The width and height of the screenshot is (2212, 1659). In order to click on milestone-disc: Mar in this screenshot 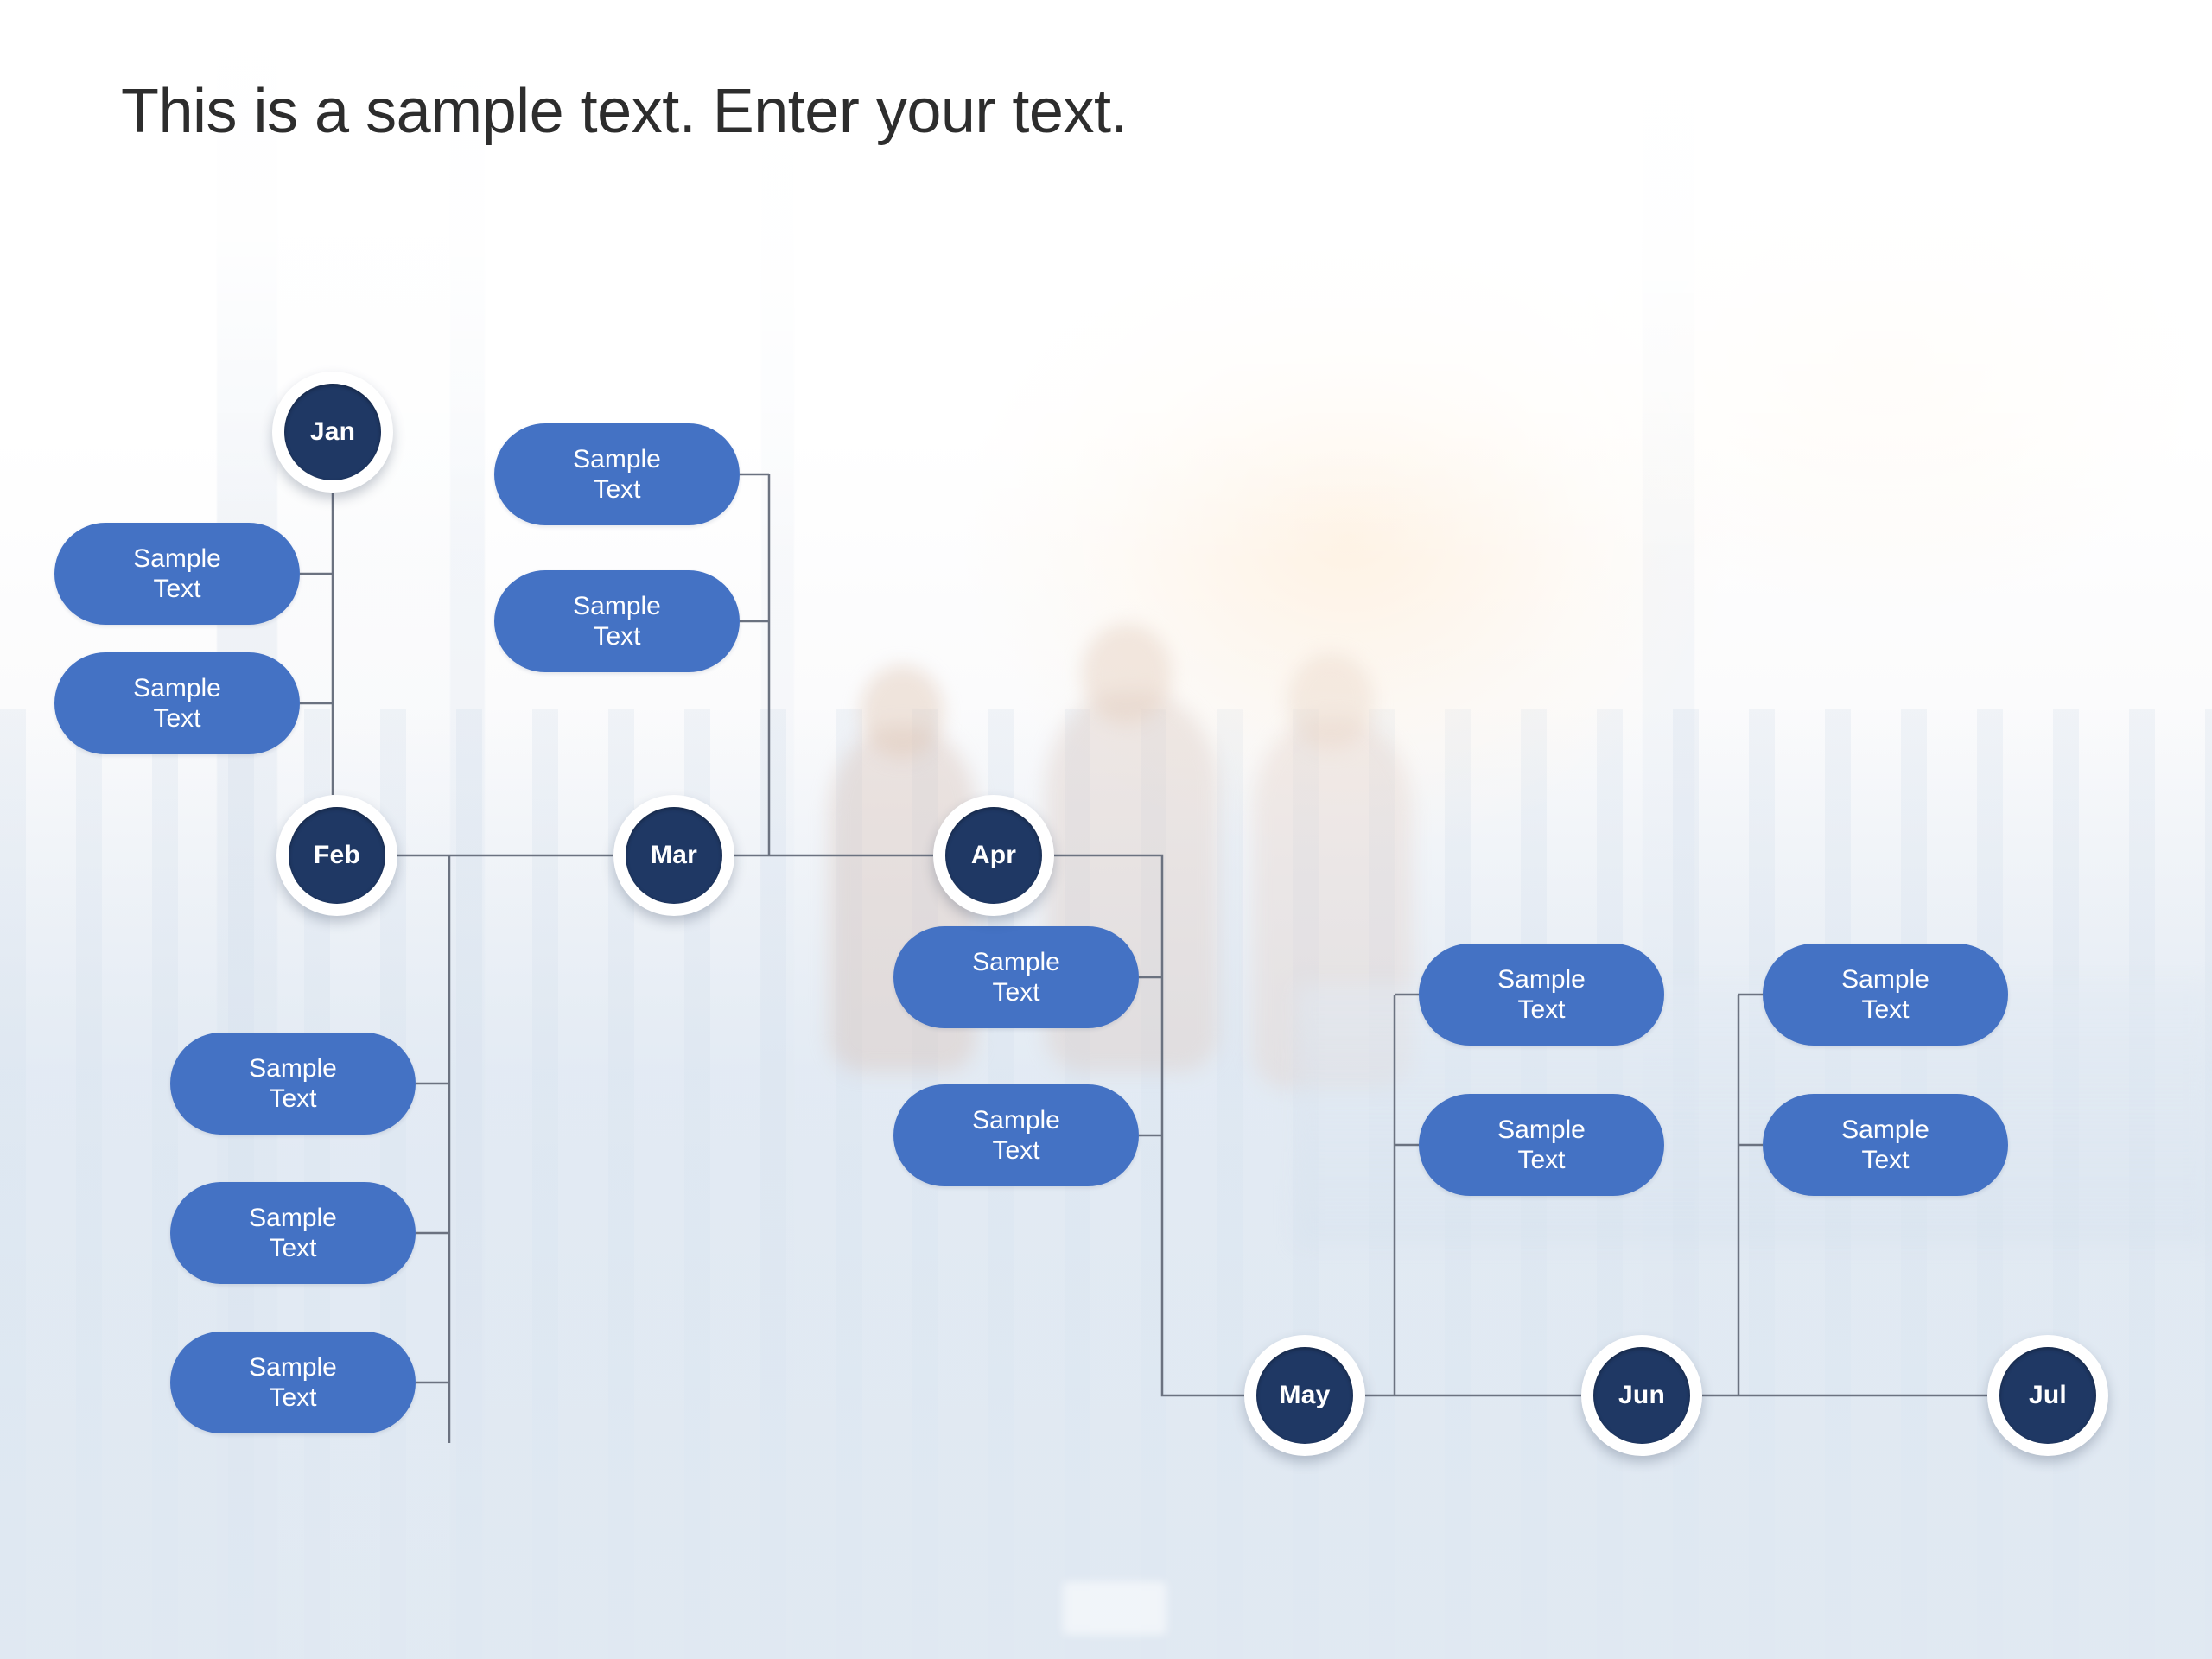, I will do `click(674, 855)`.